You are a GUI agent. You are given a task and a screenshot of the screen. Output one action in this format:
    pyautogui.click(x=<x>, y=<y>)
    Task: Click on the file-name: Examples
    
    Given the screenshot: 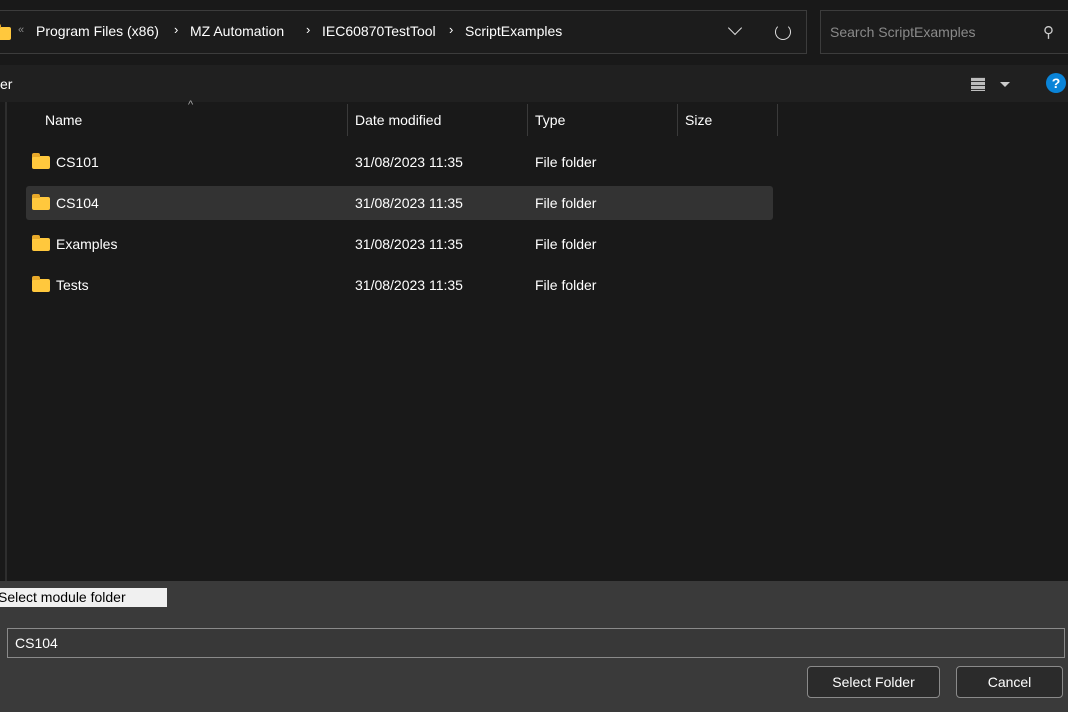 What is the action you would take?
    pyautogui.click(x=87, y=244)
    